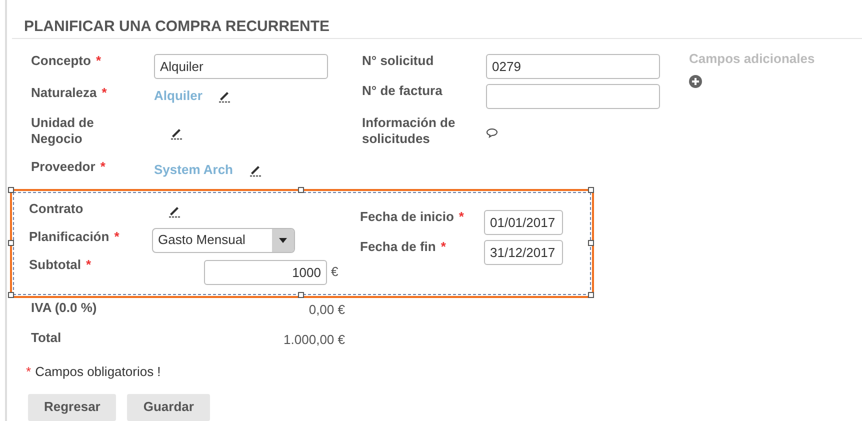  I want to click on field-label: N° de factura, so click(402, 91).